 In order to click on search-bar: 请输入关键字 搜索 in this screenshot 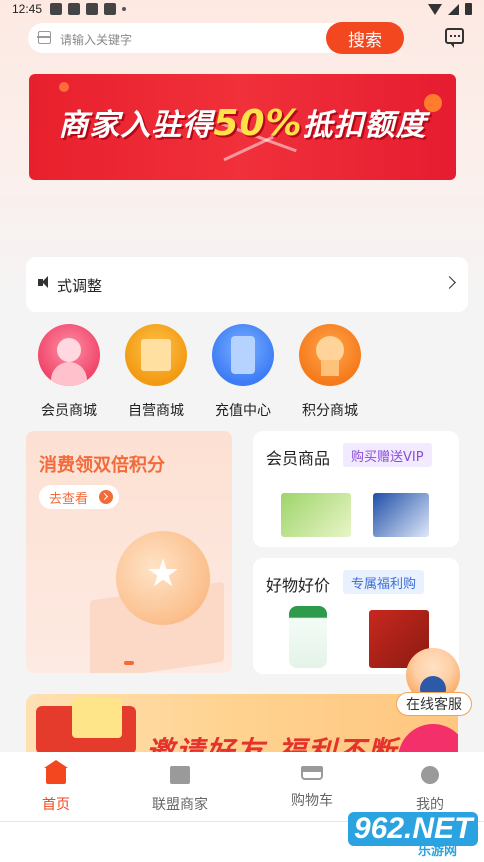, I will do `click(216, 38)`.